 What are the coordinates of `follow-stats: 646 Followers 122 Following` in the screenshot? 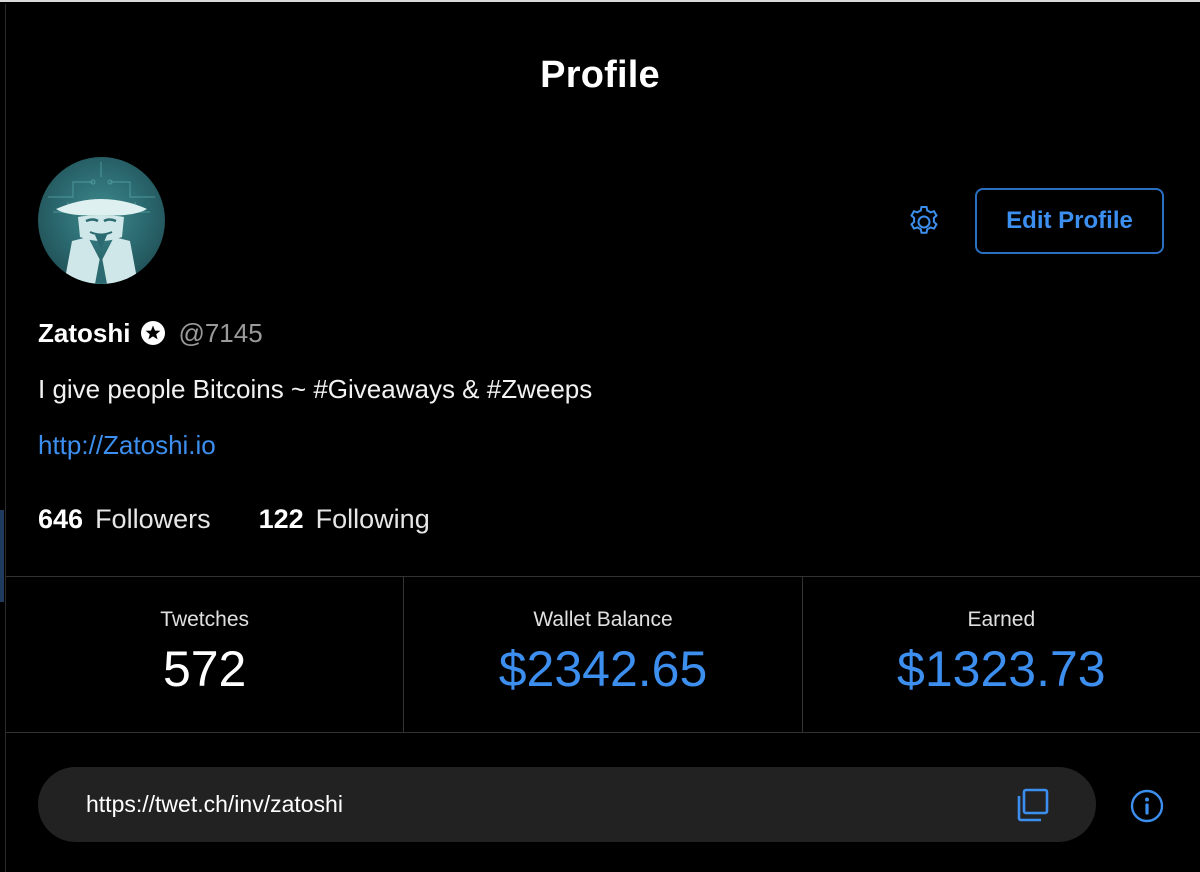 It's located at (234, 519).